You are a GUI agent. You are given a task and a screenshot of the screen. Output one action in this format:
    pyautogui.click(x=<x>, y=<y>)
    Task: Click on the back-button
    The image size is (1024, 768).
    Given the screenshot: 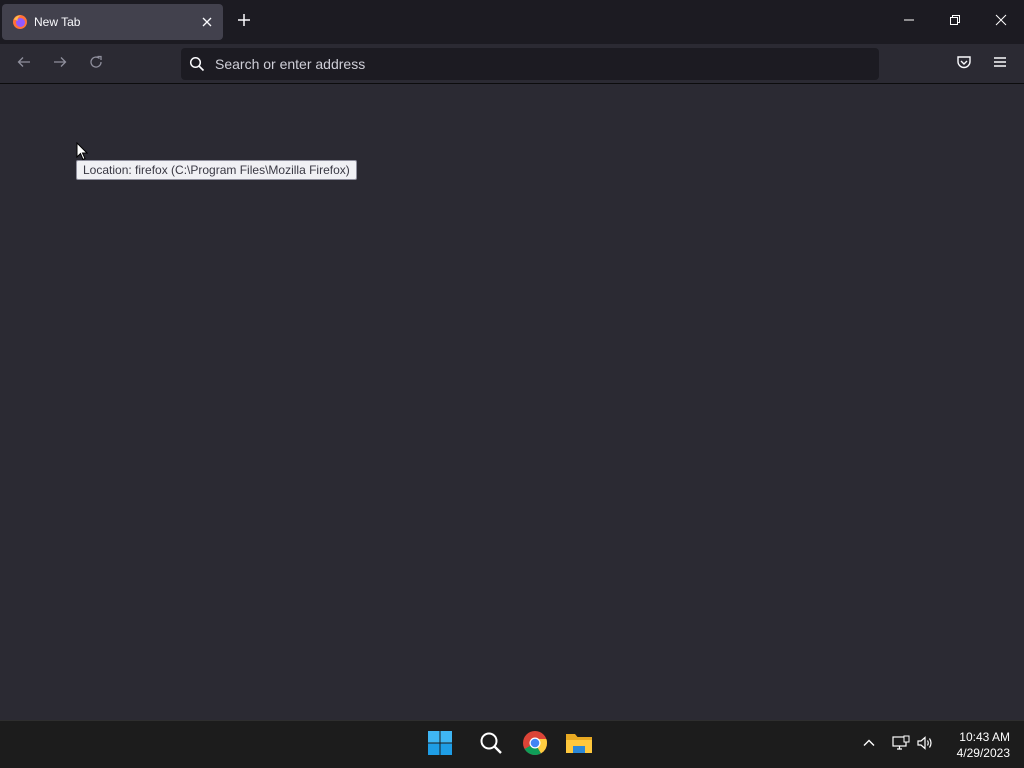 What is the action you would take?
    pyautogui.click(x=24, y=64)
    